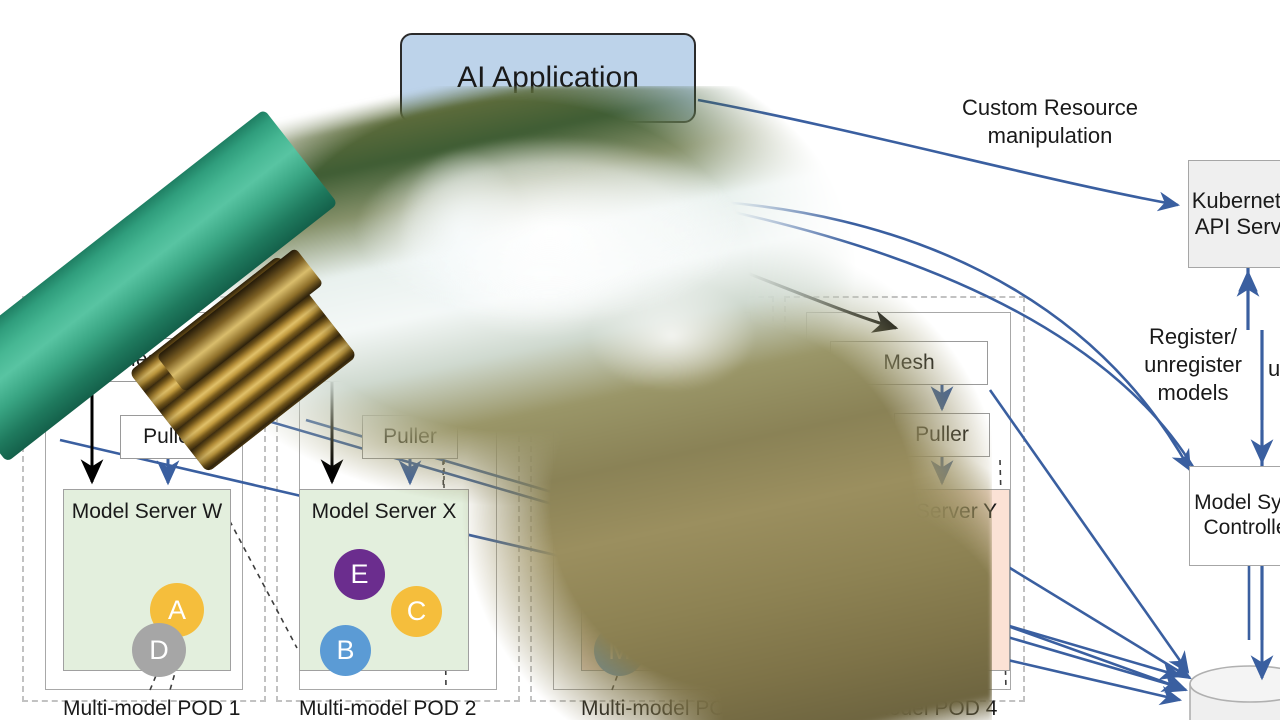 This screenshot has width=1280, height=720. I want to click on kubernetes-api-server-label: Kubernetes API Server, so click(1235, 213).